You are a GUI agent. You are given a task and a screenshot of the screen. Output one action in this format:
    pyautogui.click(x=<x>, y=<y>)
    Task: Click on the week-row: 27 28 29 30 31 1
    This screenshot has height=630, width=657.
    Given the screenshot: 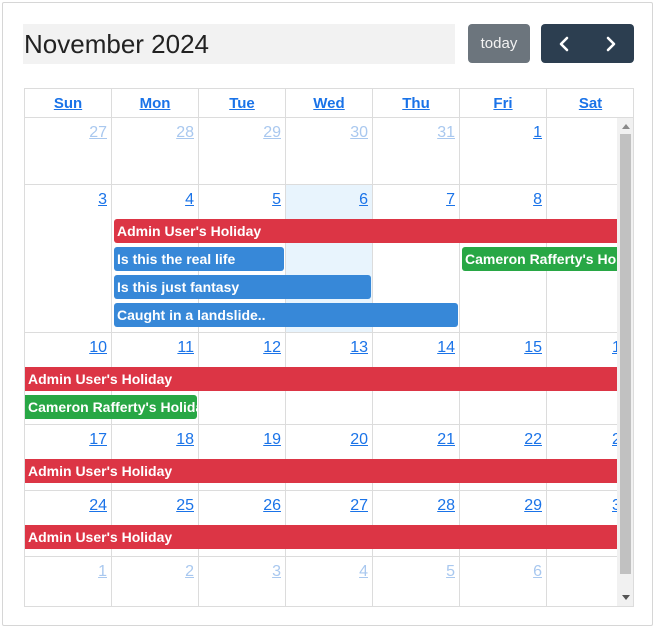 What is the action you would take?
    pyautogui.click(x=321, y=151)
    